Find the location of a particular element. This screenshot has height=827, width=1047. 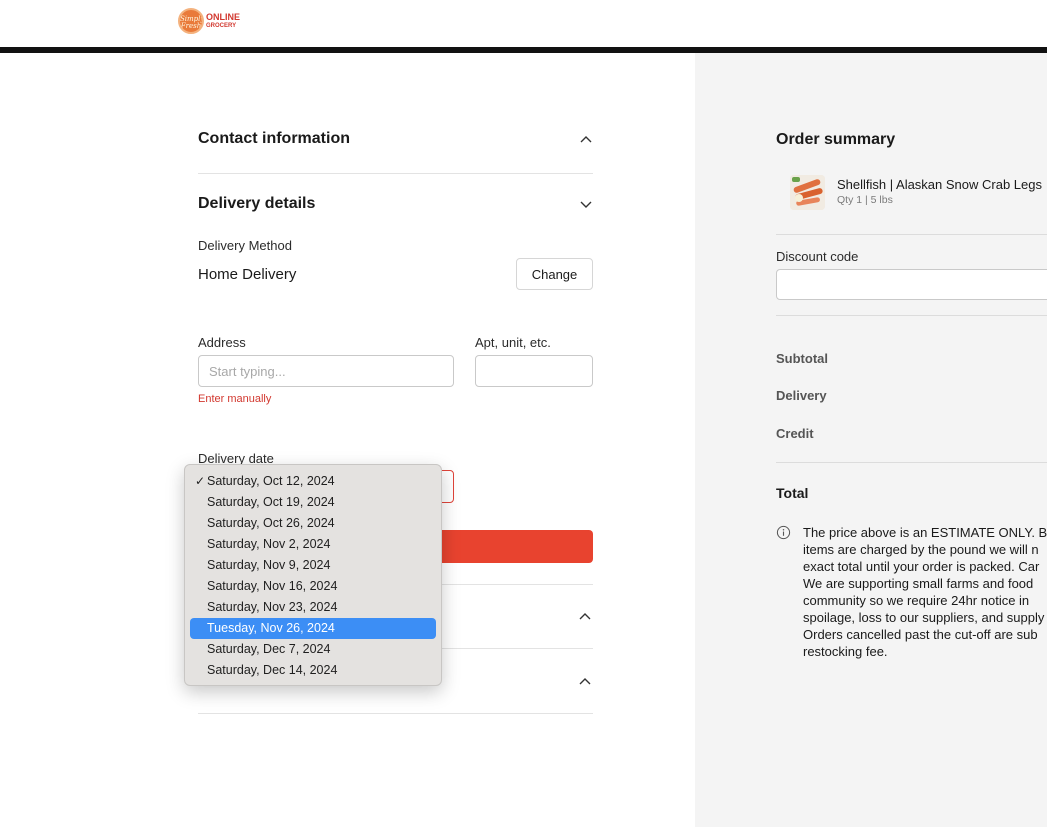

enter-manually-link: Enter manually is located at coordinates (234, 399).